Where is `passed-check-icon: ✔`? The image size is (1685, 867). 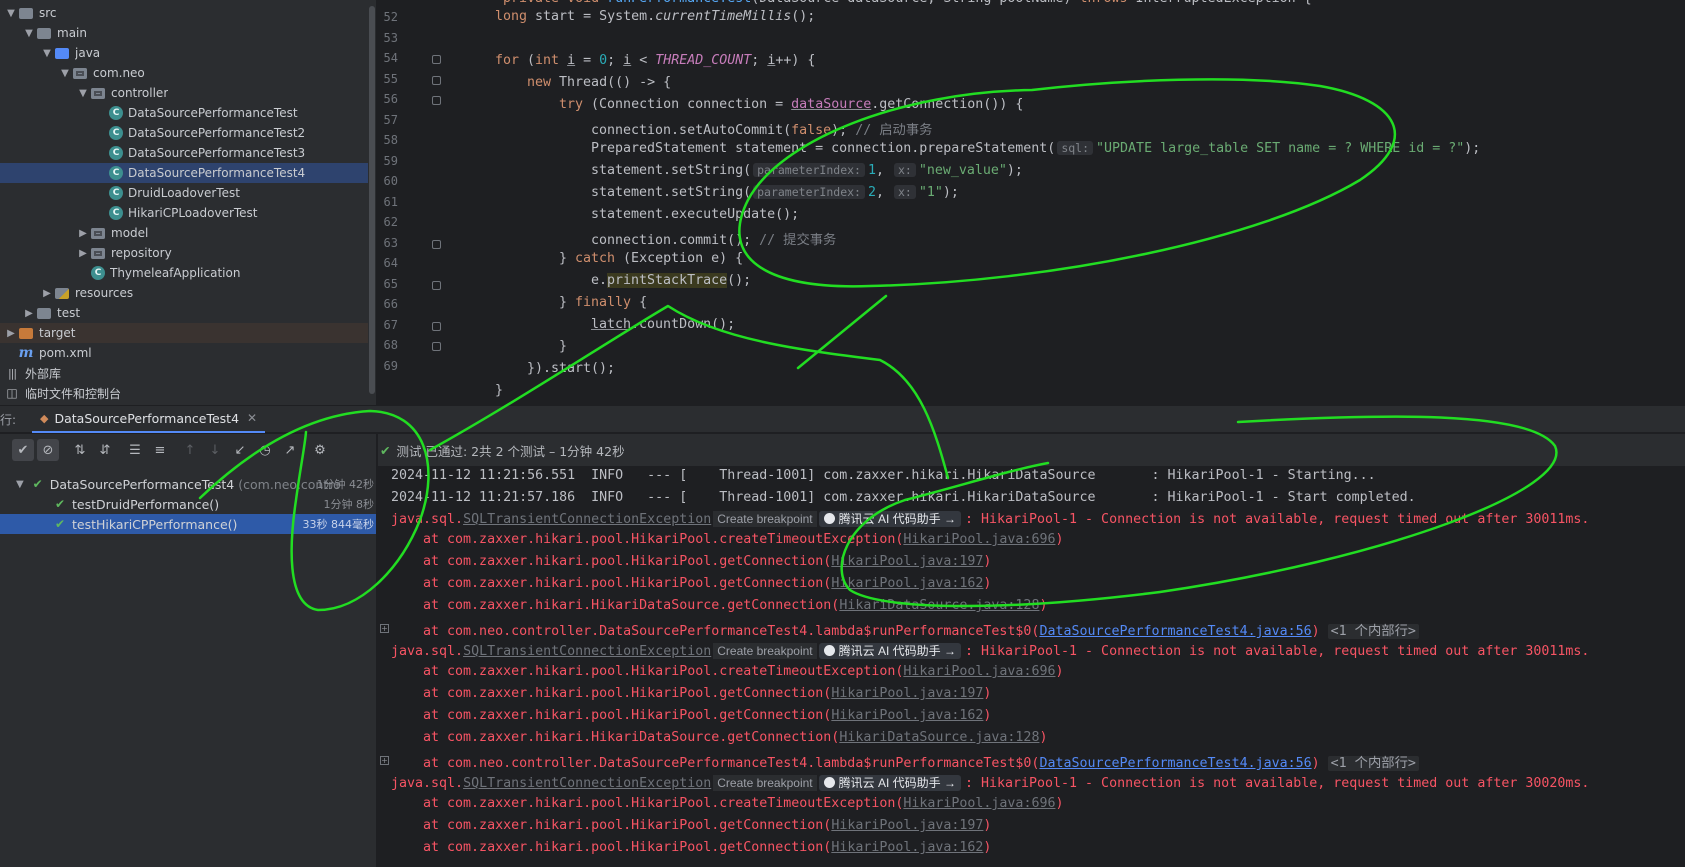 passed-check-icon: ✔ is located at coordinates (37, 484).